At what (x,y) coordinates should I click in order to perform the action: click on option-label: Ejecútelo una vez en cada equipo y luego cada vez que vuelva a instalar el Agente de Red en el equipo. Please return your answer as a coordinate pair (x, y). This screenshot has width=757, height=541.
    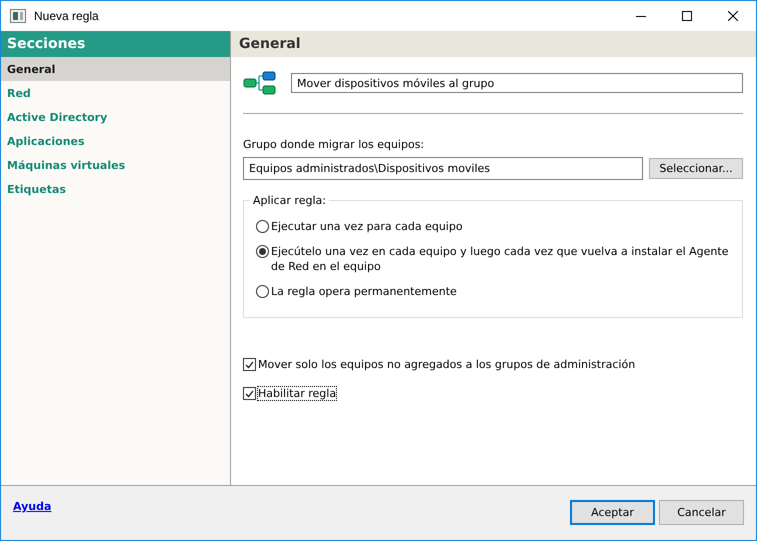
    Looking at the image, I should click on (500, 259).